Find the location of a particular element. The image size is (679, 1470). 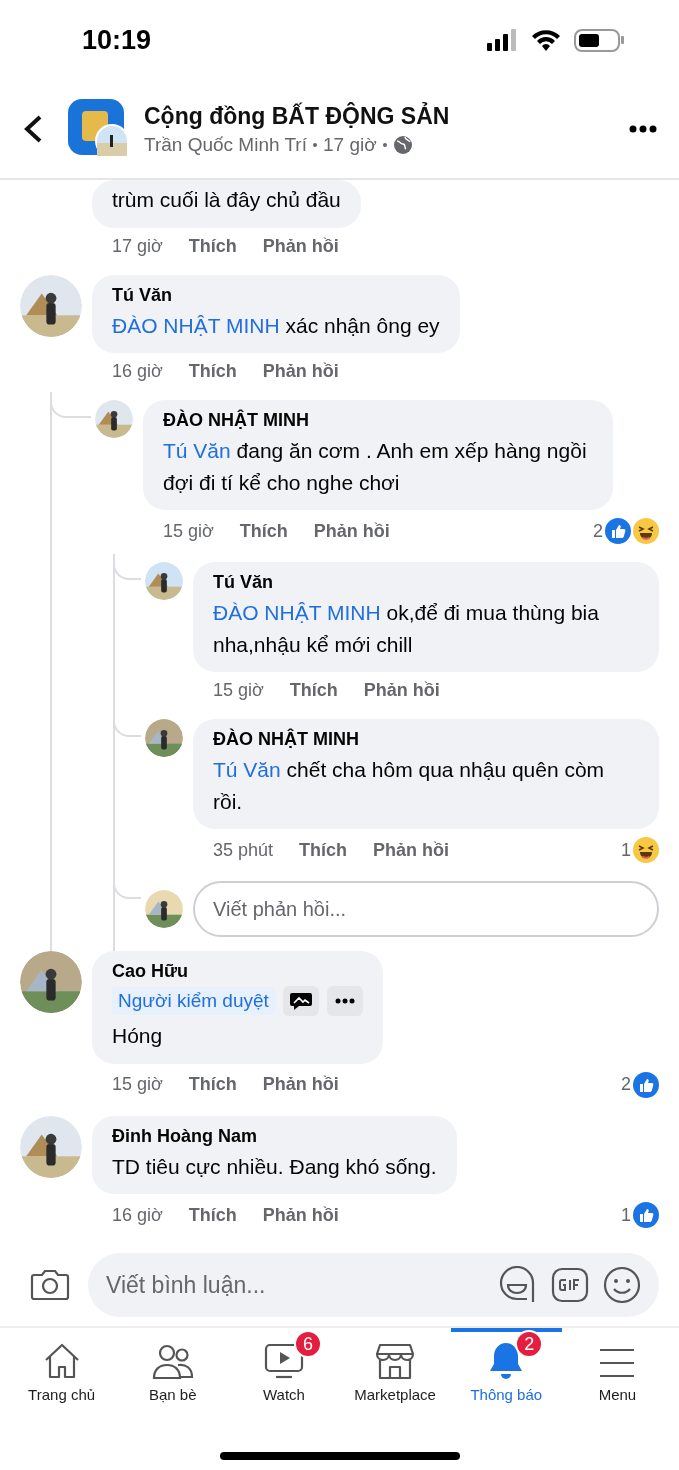

nav-tab: Bạn bè is located at coordinates (173, 1390).